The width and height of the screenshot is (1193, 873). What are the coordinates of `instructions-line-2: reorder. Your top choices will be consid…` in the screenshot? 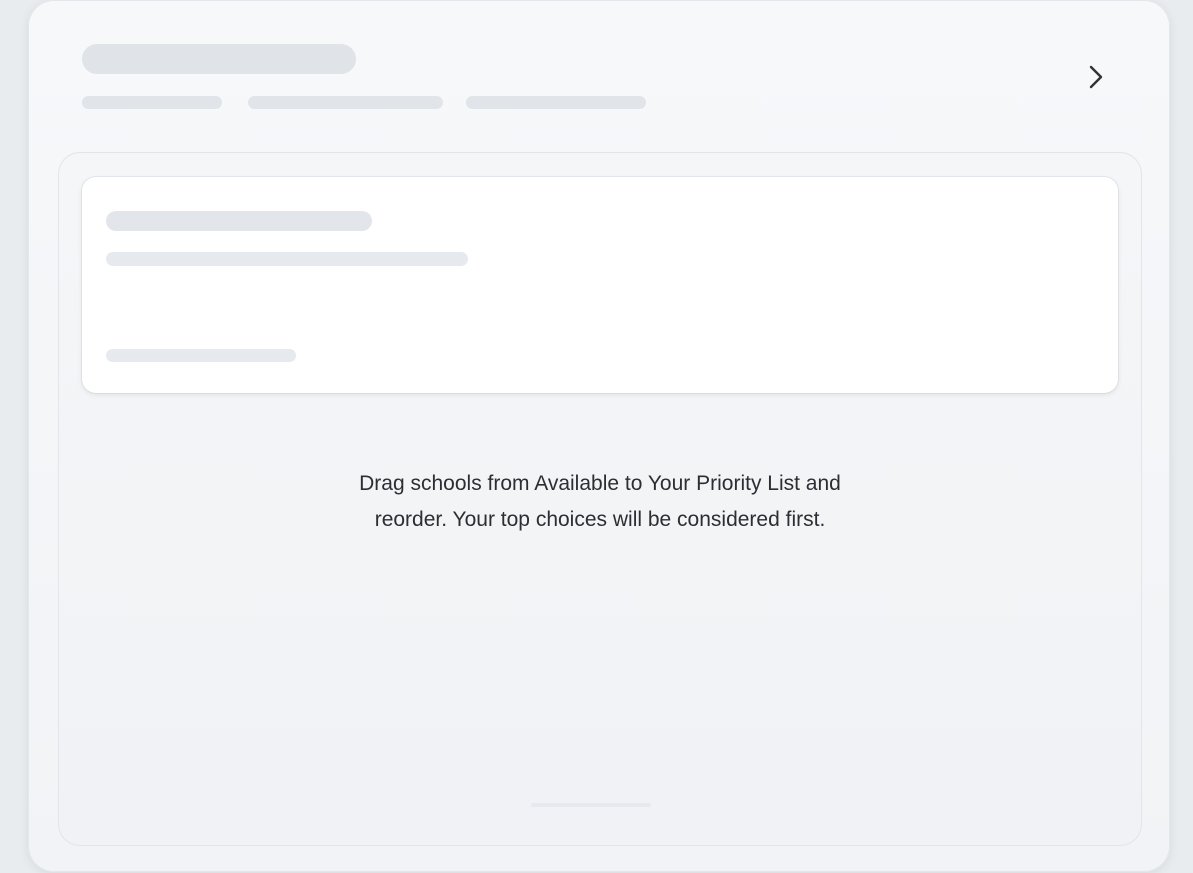 It's located at (600, 519).